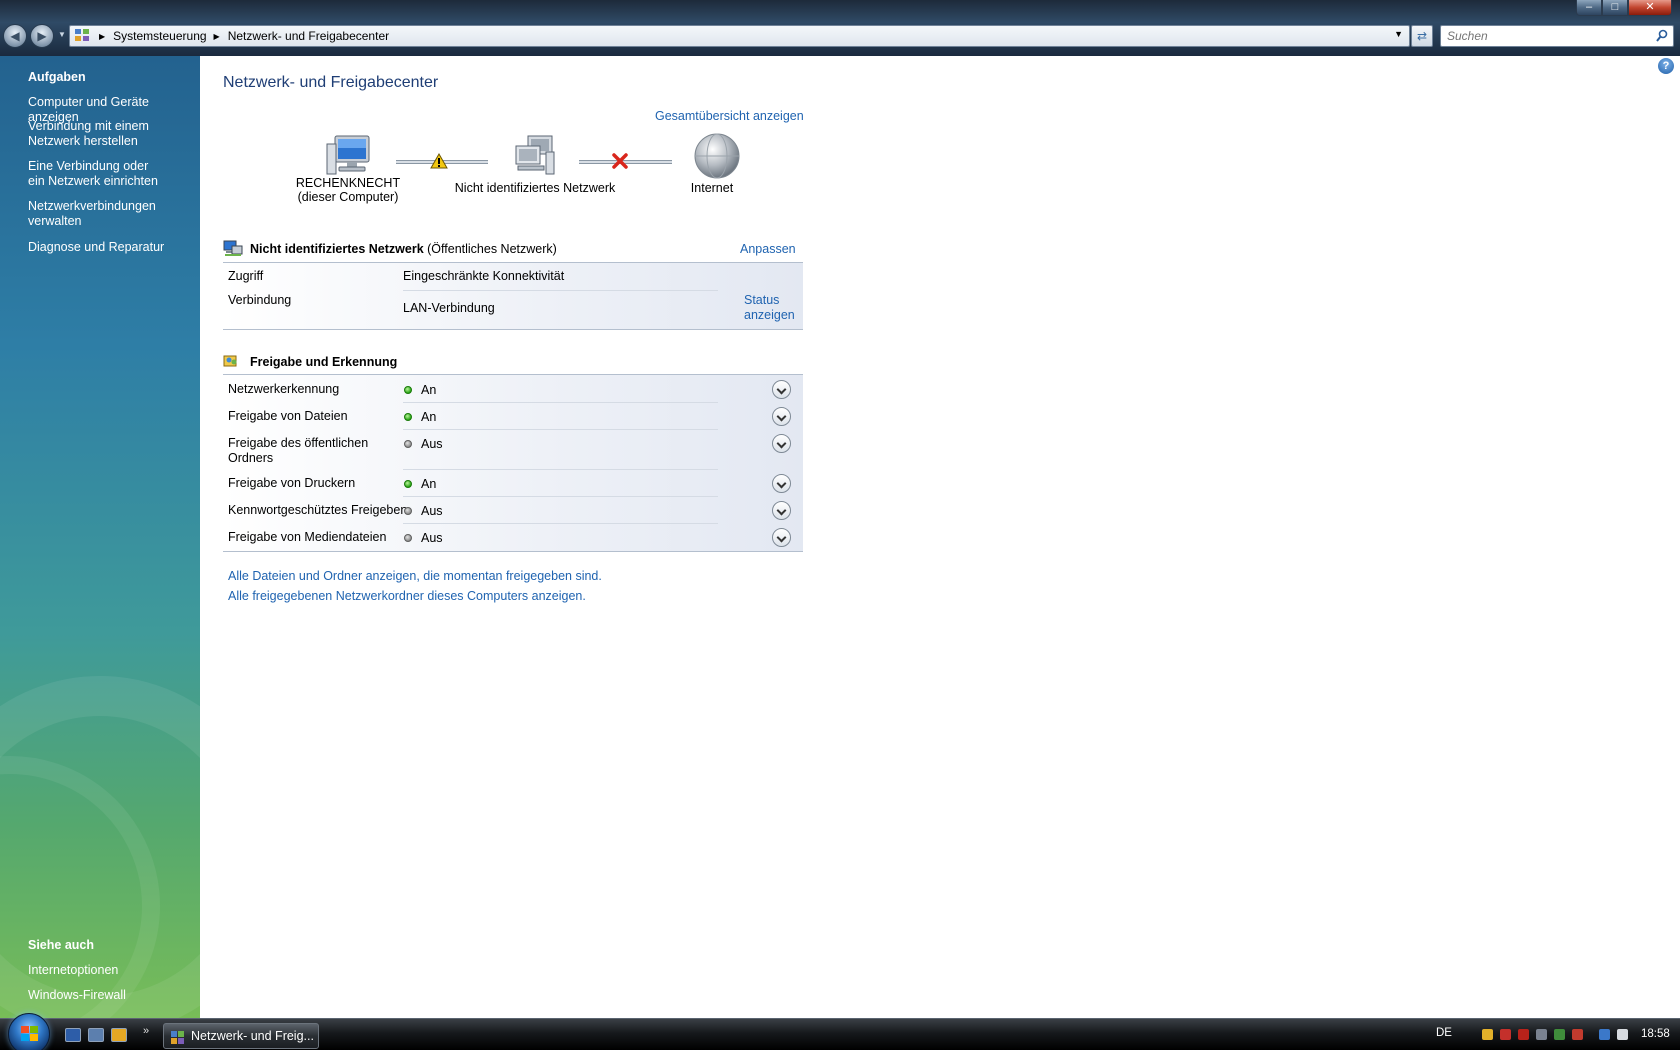 This screenshot has height=1050, width=1680. Describe the element at coordinates (771, 308) in the screenshot. I see `view-status-link: Status anzeigen` at that location.